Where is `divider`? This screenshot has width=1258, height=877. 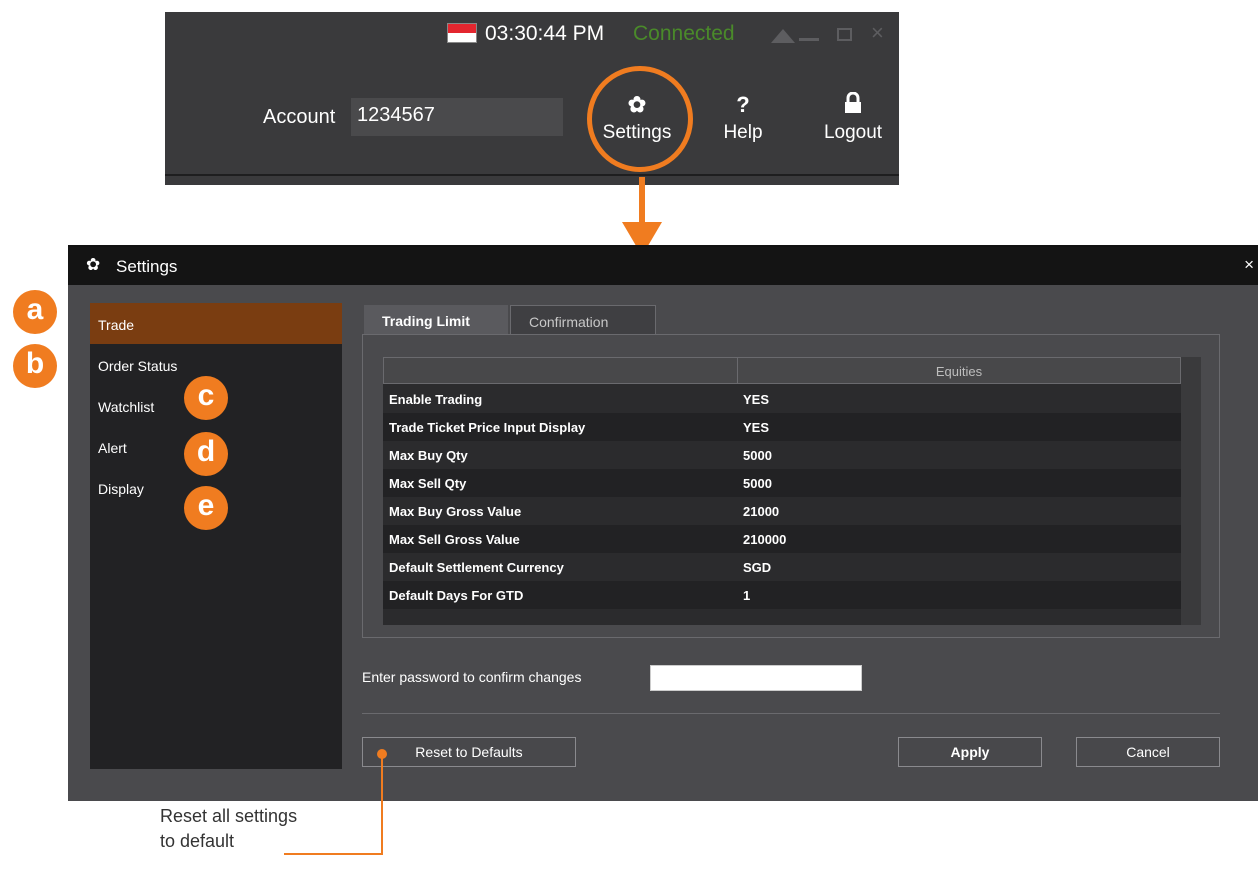
divider is located at coordinates (791, 713).